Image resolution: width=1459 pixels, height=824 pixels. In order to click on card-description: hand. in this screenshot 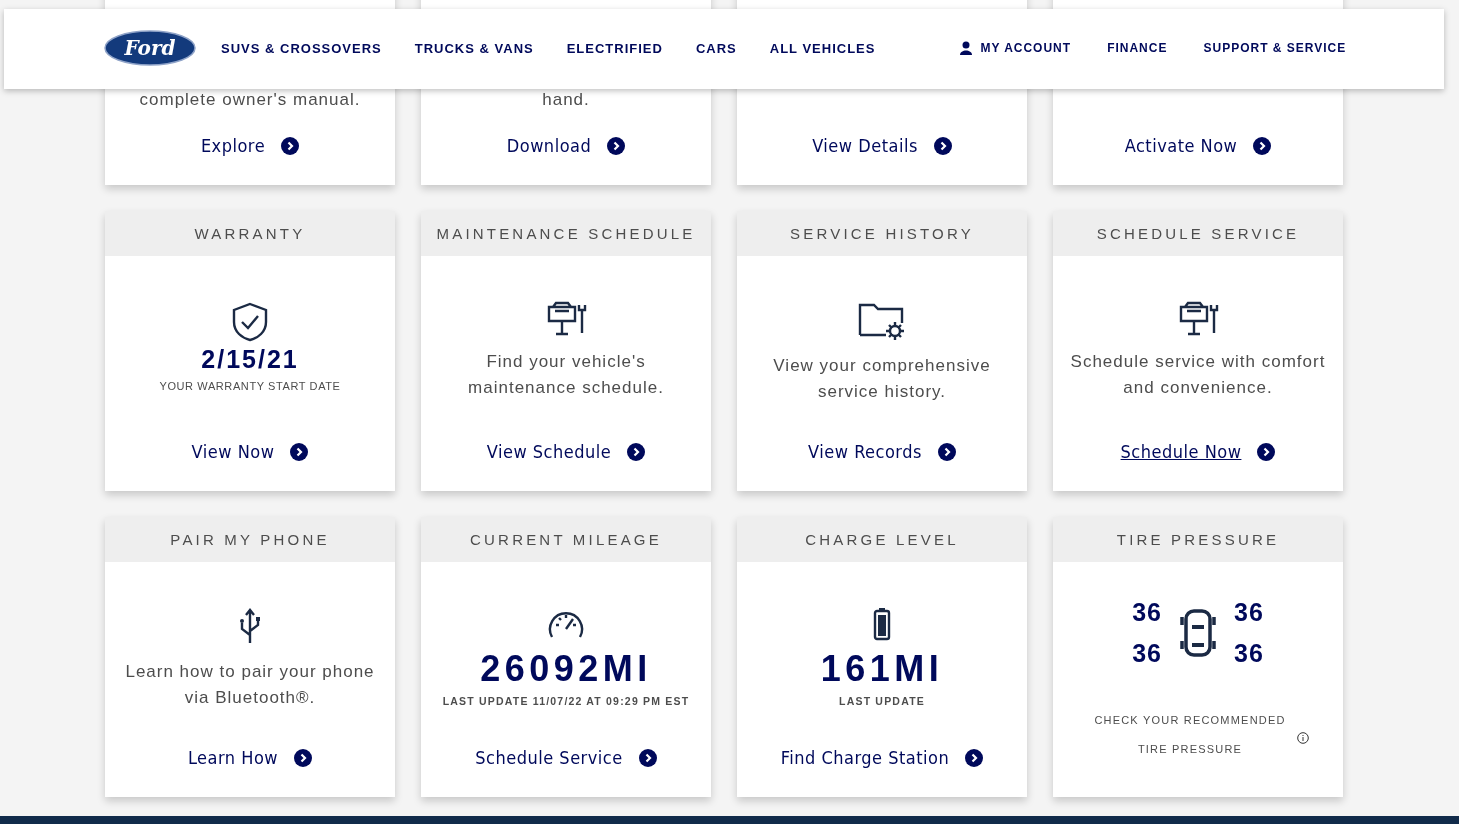, I will do `click(566, 100)`.